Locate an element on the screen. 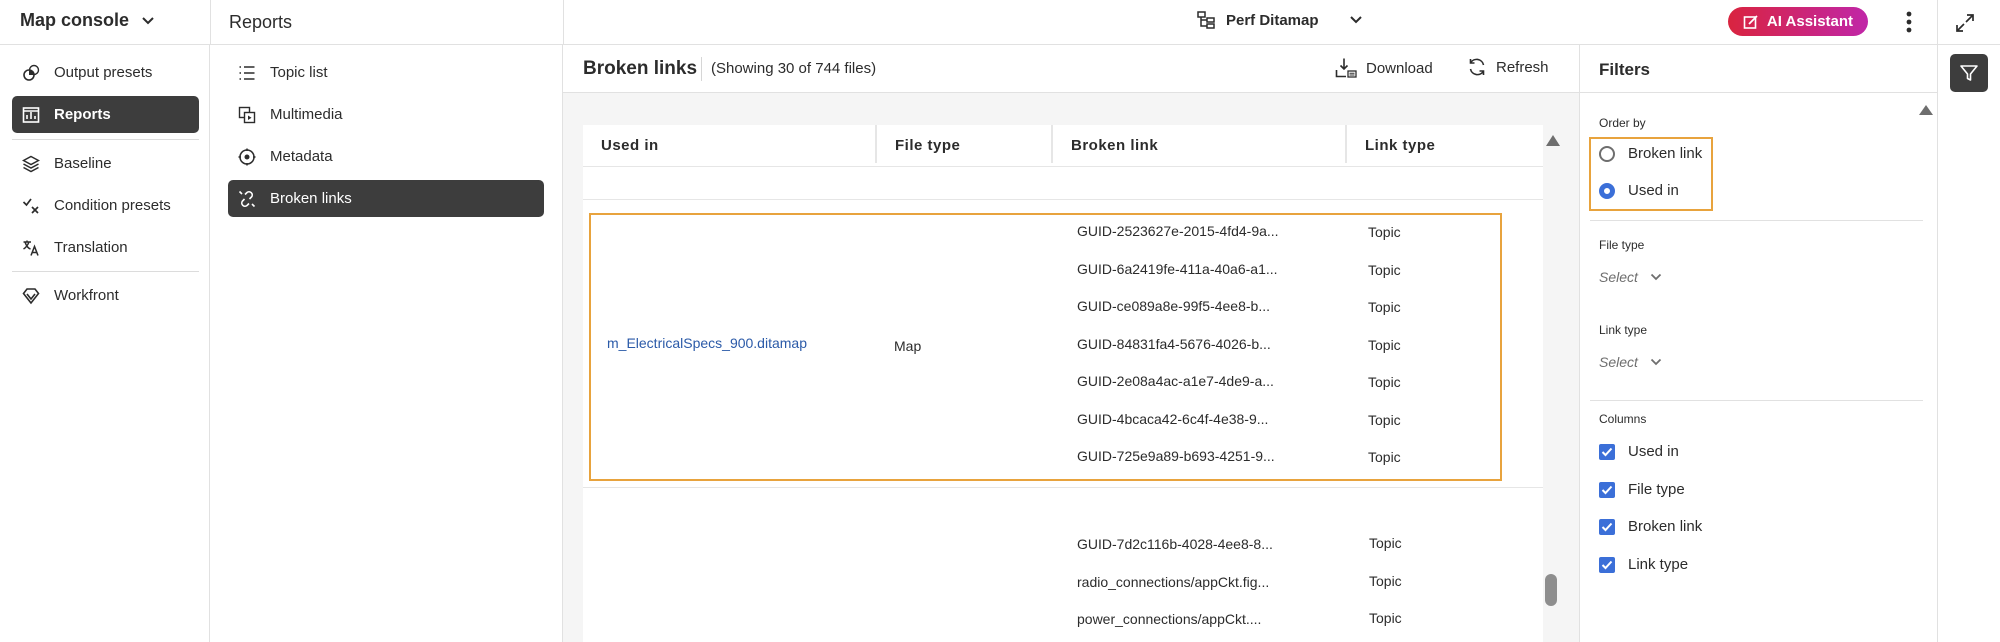 The height and width of the screenshot is (642, 2000). output-presets-icon is located at coordinates (31, 72).